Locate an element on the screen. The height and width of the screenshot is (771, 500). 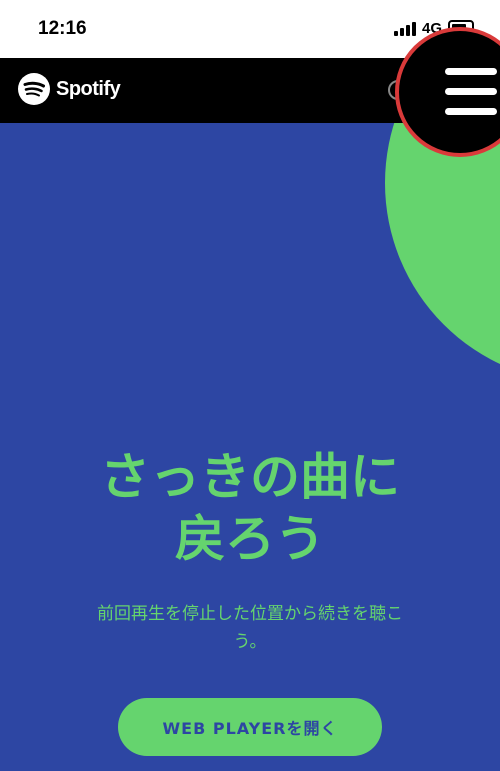
brand-name: Spotify is located at coordinates (88, 88).